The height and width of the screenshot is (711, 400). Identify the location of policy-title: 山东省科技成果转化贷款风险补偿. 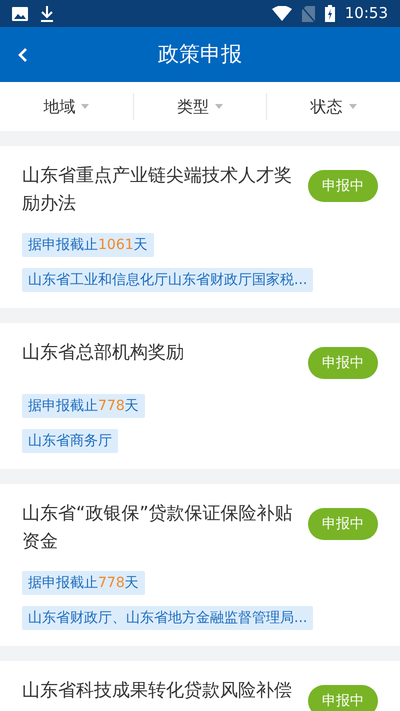
(157, 691).